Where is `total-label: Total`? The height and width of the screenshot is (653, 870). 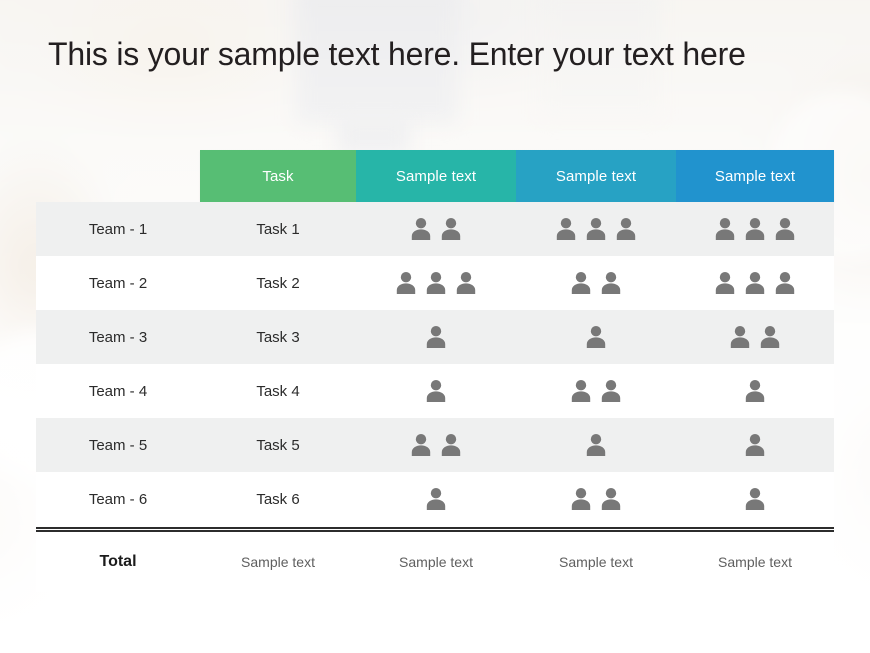
total-label: Total is located at coordinates (118, 561).